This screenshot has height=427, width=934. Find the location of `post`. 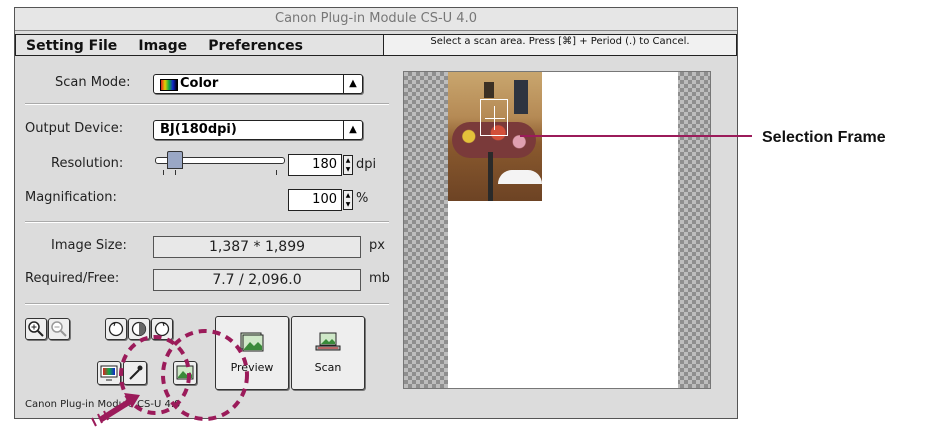

post is located at coordinates (490, 176).